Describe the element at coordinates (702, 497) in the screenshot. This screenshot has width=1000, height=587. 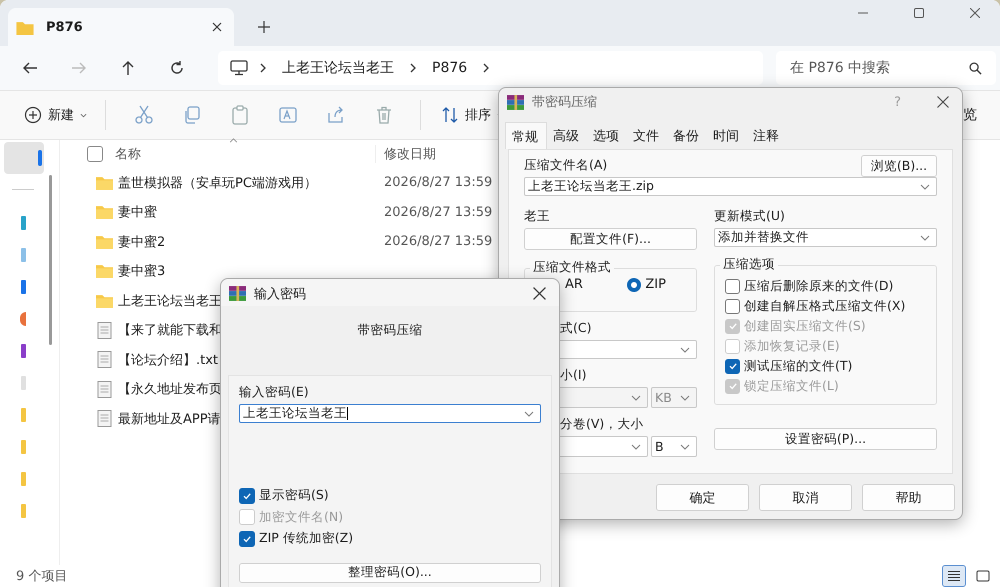
I see `dialog-button: 确定` at that location.